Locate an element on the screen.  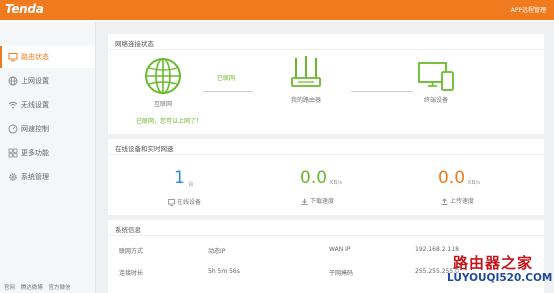
footer-links: 官网 腾达微博 官方微信 is located at coordinates (39, 287).